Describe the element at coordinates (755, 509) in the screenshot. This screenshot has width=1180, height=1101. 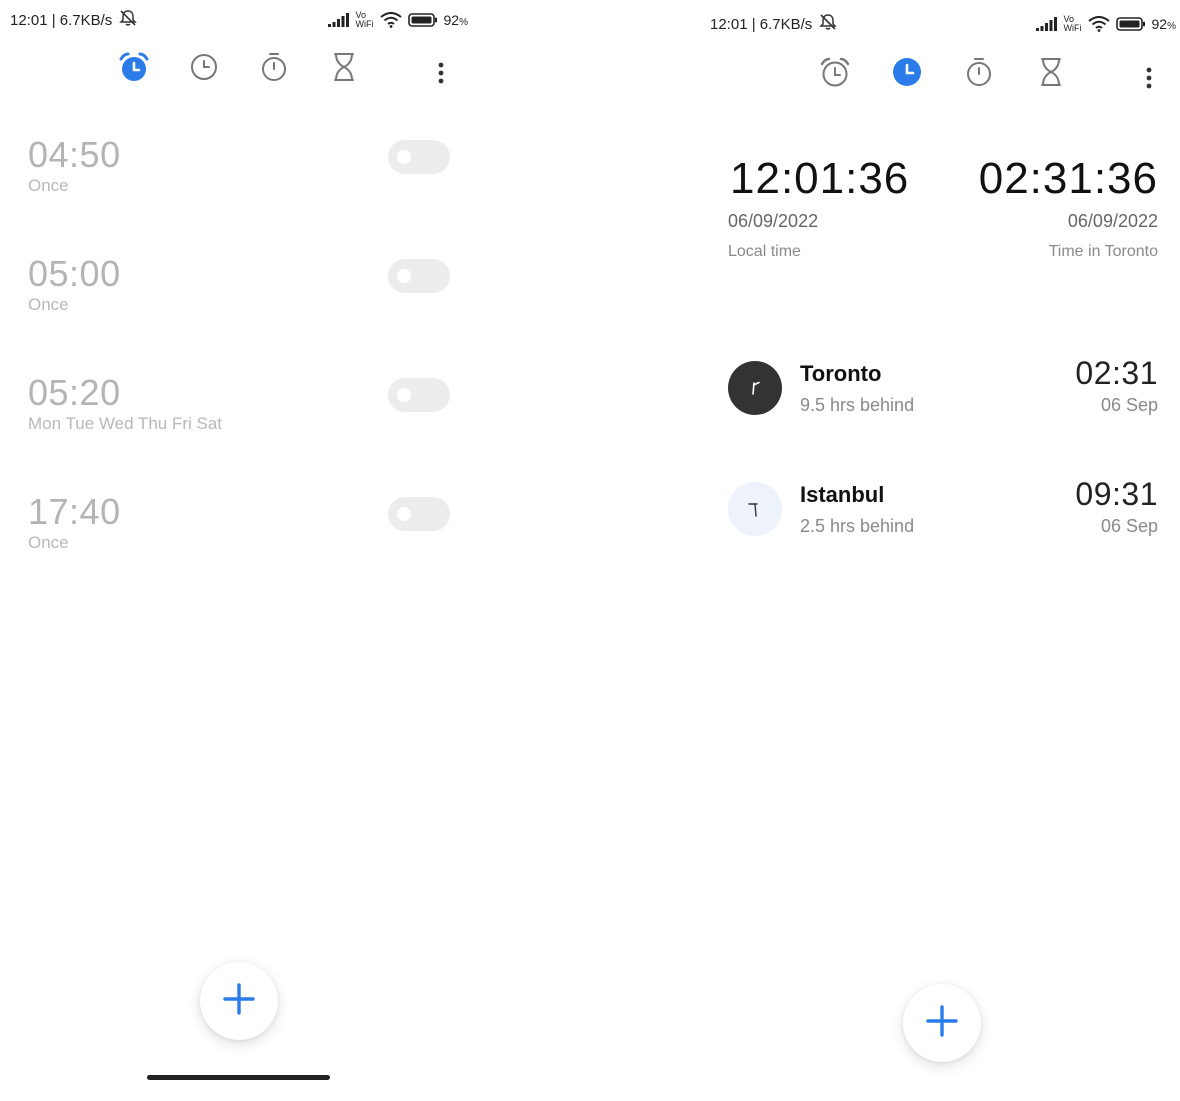
I see `day-clock-icon` at that location.